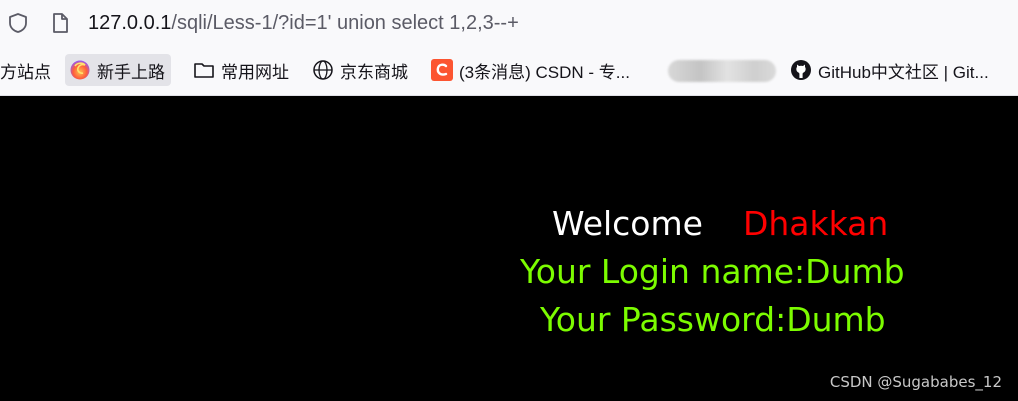 The image size is (1018, 401). I want to click on github-icon, so click(801, 70).